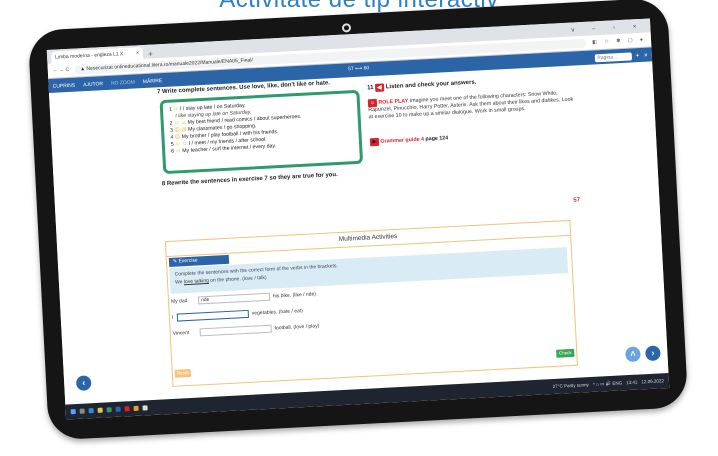 This screenshot has height=456, width=718. Describe the element at coordinates (632, 383) in the screenshot. I see `clock-time: 13:41` at that location.